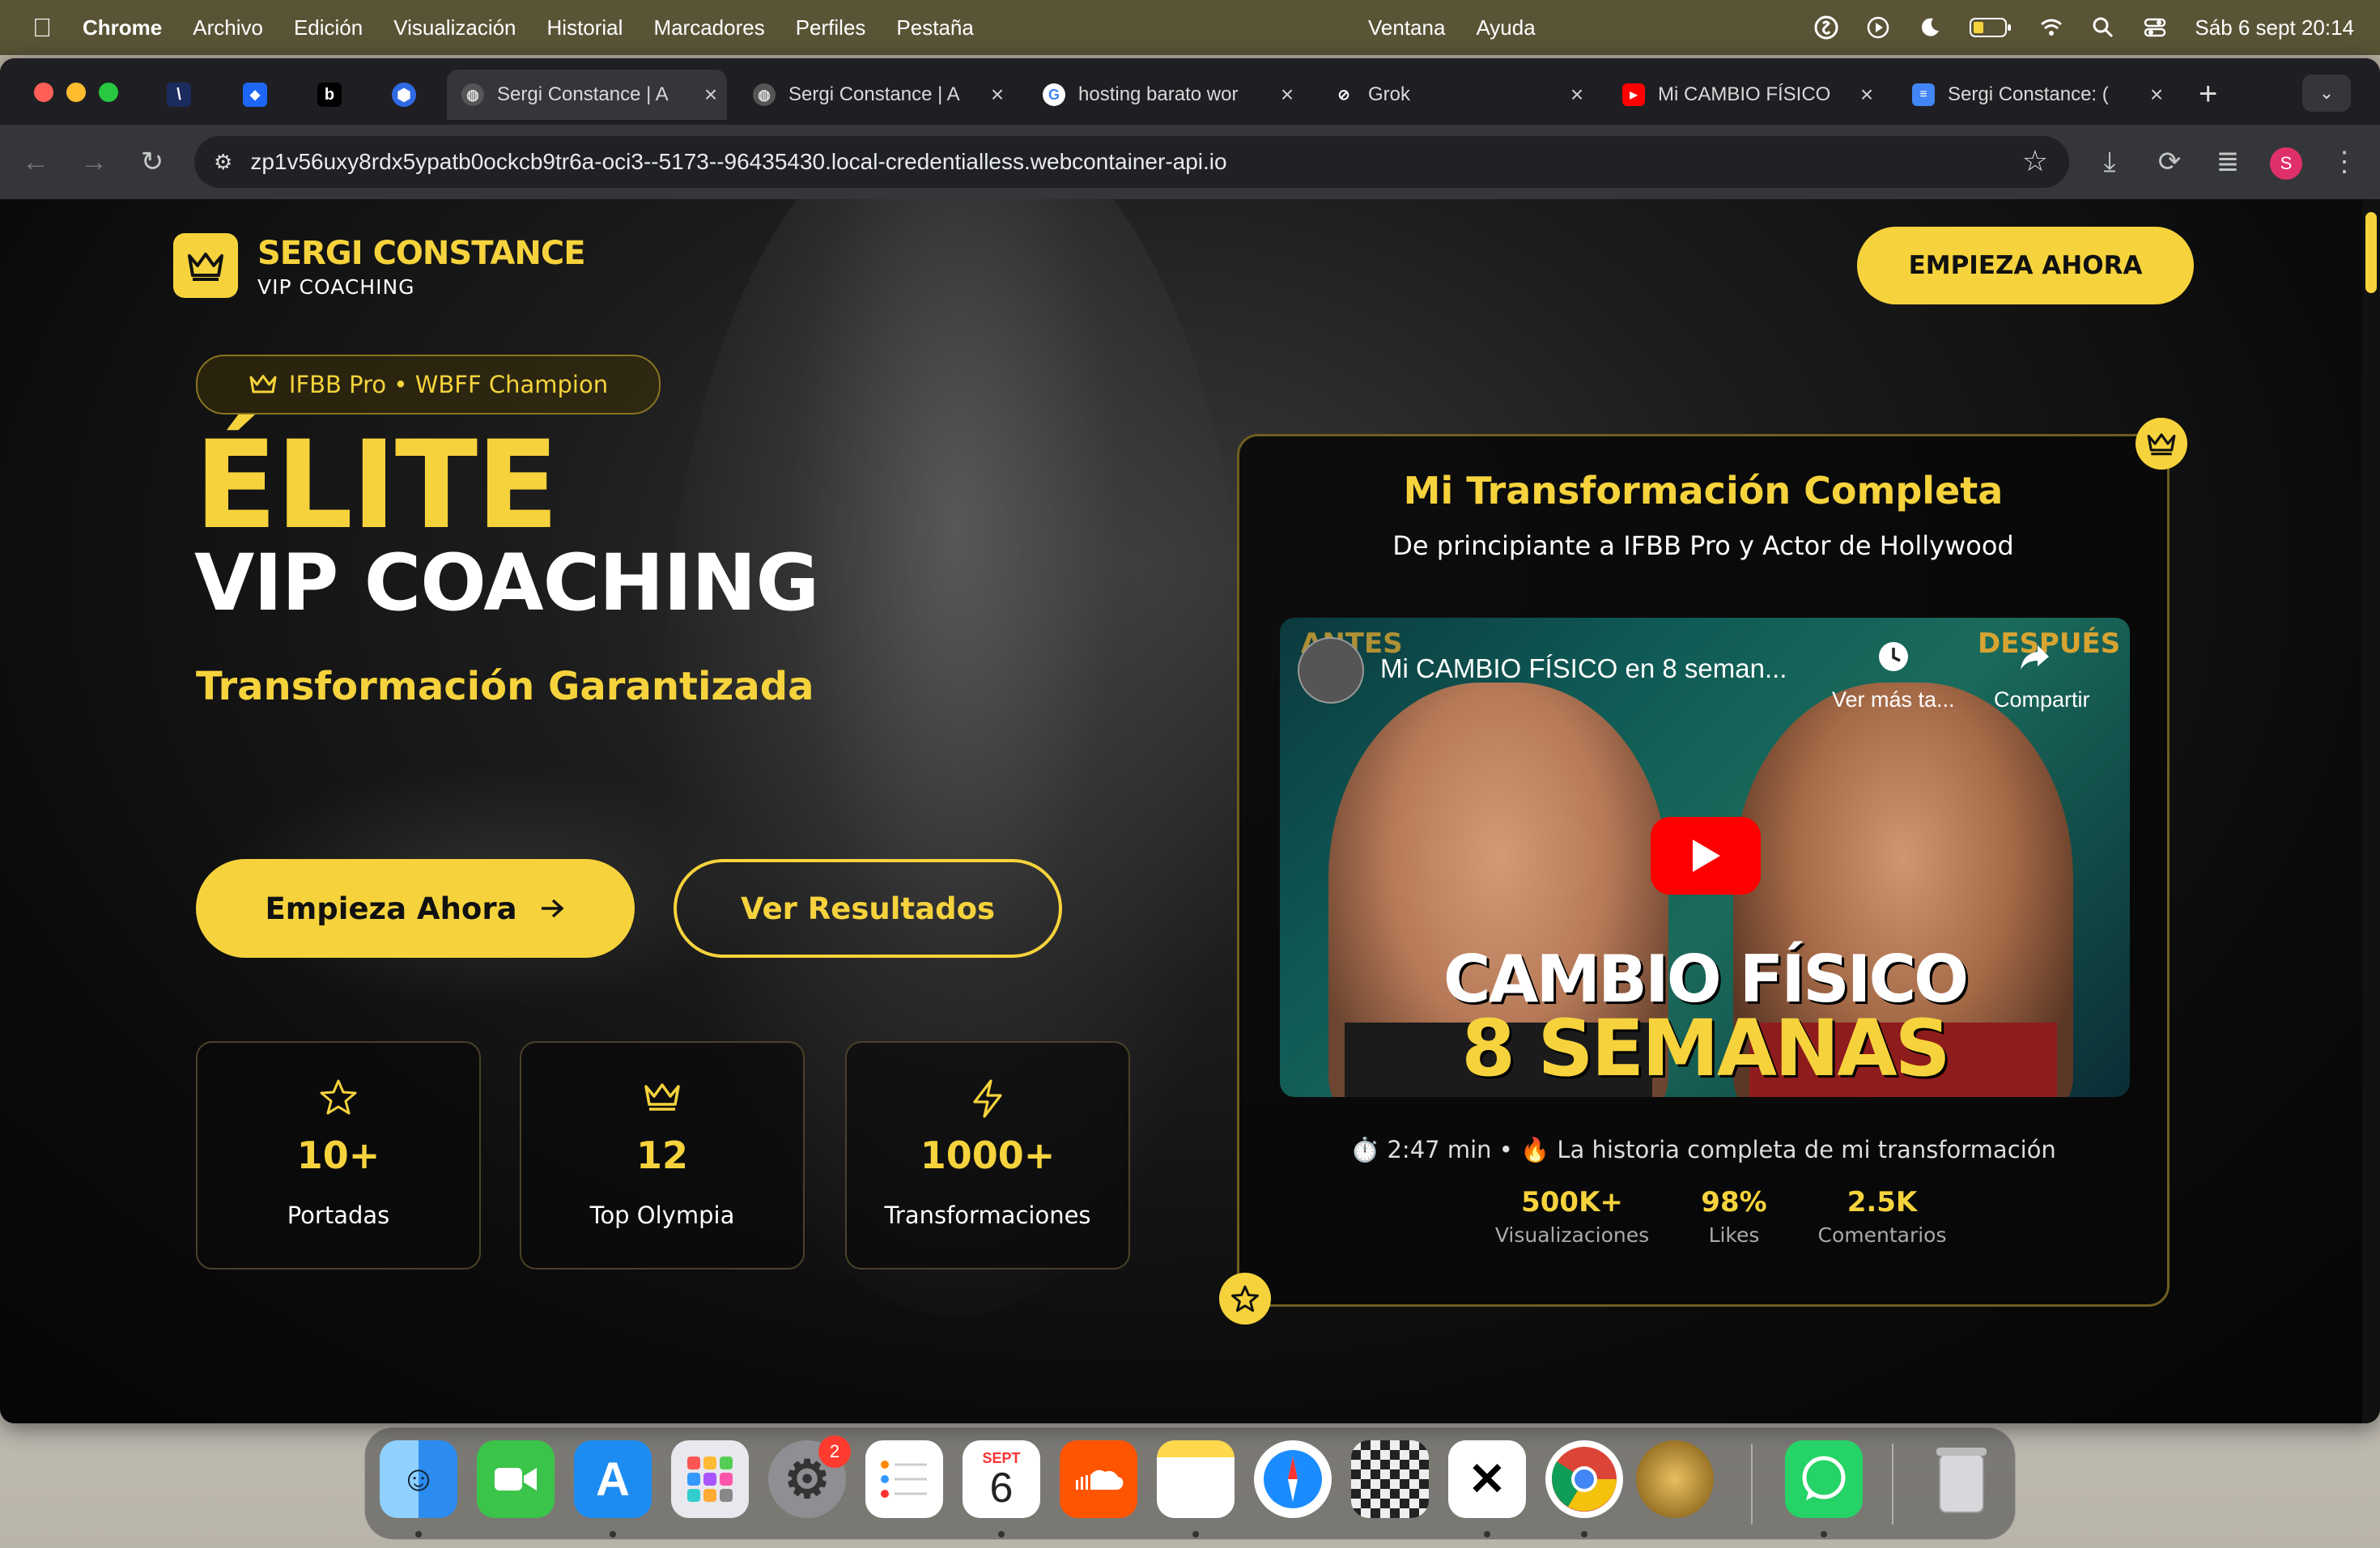 The image size is (2380, 1548). What do you see at coordinates (2035, 95) in the screenshot?
I see `tab-google-docs: ≡ Sergi Constance: ( ×` at bounding box center [2035, 95].